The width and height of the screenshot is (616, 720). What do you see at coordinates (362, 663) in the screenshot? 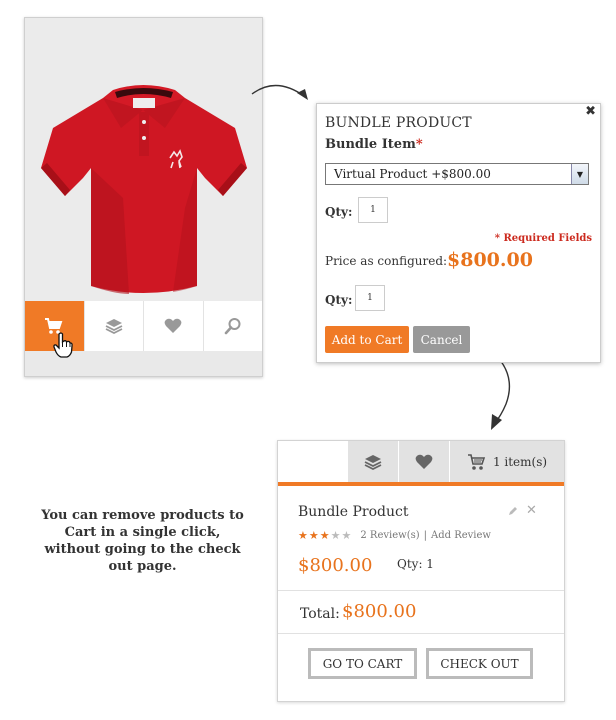
I see `go-to-cart-button: GO TO CART` at bounding box center [362, 663].